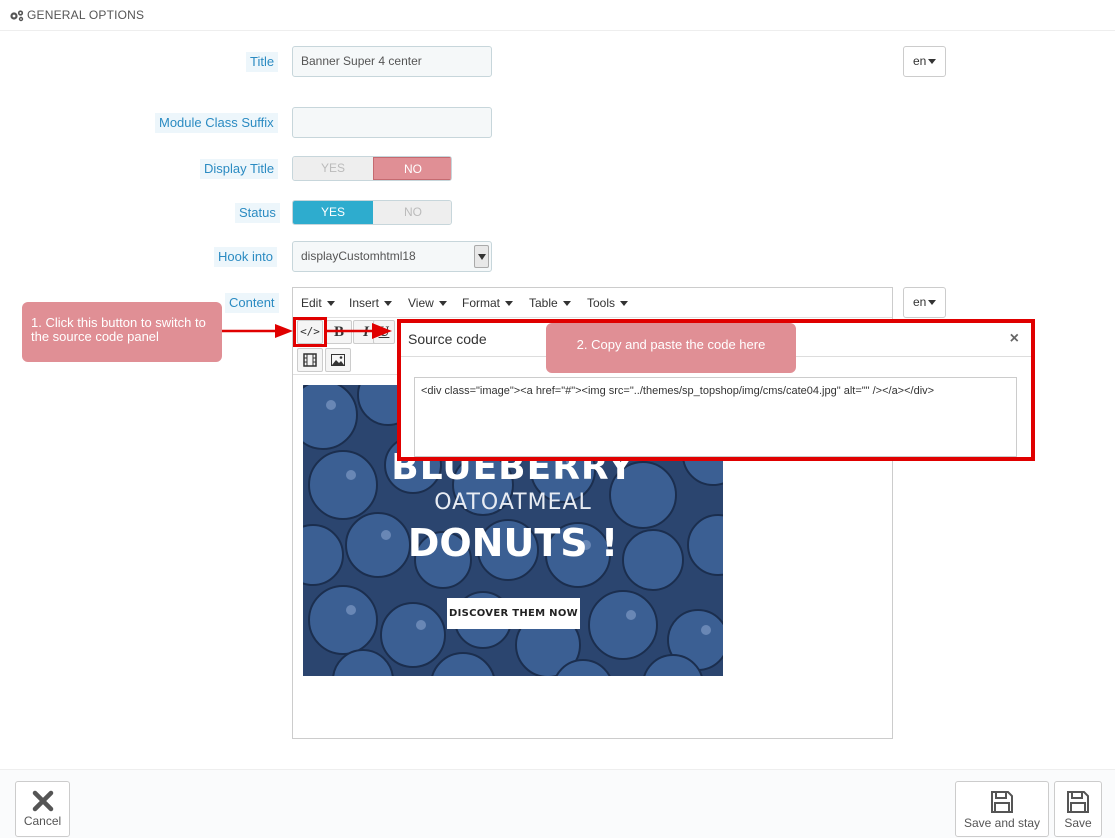 The image size is (1115, 838). I want to click on menu-label: Insert, so click(364, 303).